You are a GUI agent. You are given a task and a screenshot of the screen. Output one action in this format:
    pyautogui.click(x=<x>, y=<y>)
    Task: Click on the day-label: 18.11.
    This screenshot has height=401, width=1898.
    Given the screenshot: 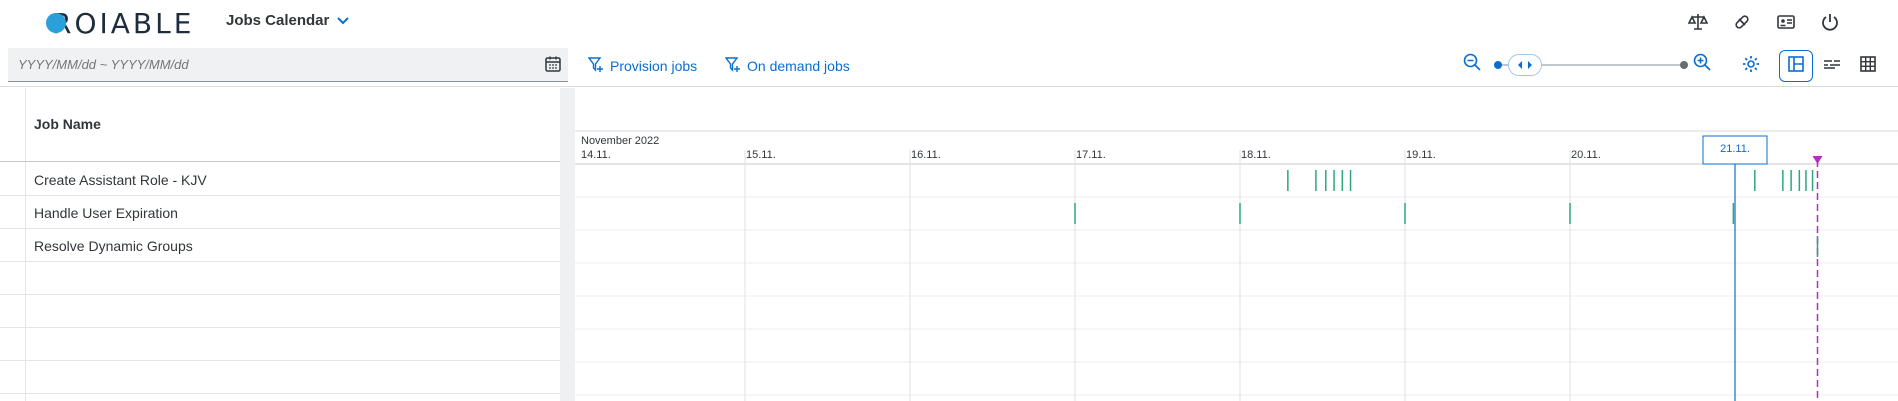 What is the action you would take?
    pyautogui.click(x=1256, y=155)
    